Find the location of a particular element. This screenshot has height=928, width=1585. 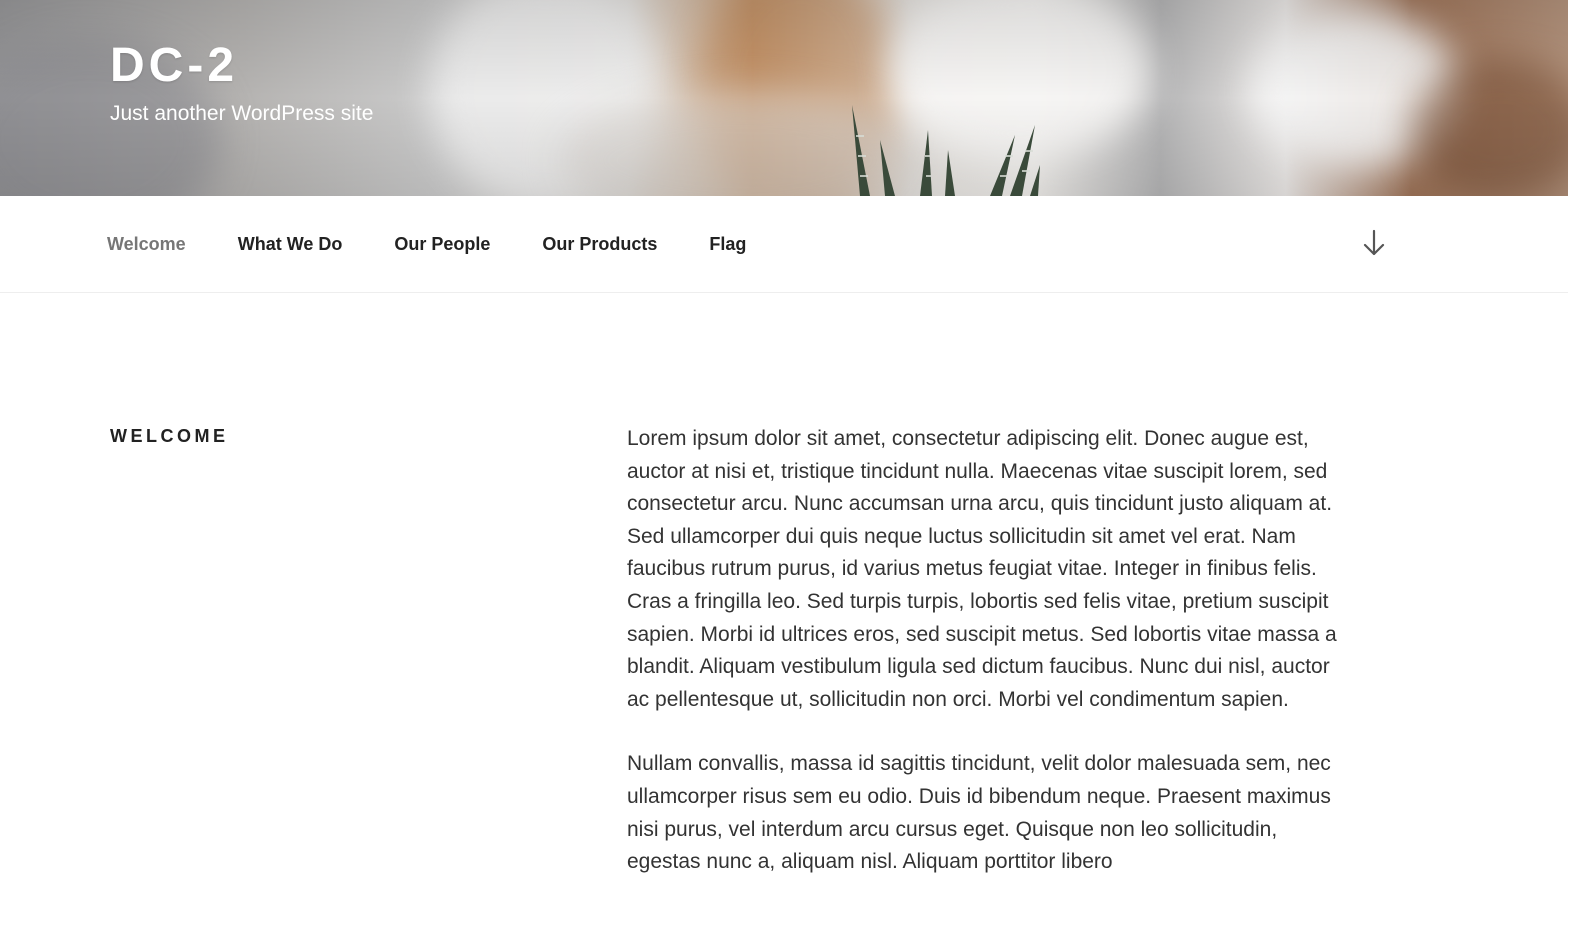

page-title: WELCOME is located at coordinates (169, 436).